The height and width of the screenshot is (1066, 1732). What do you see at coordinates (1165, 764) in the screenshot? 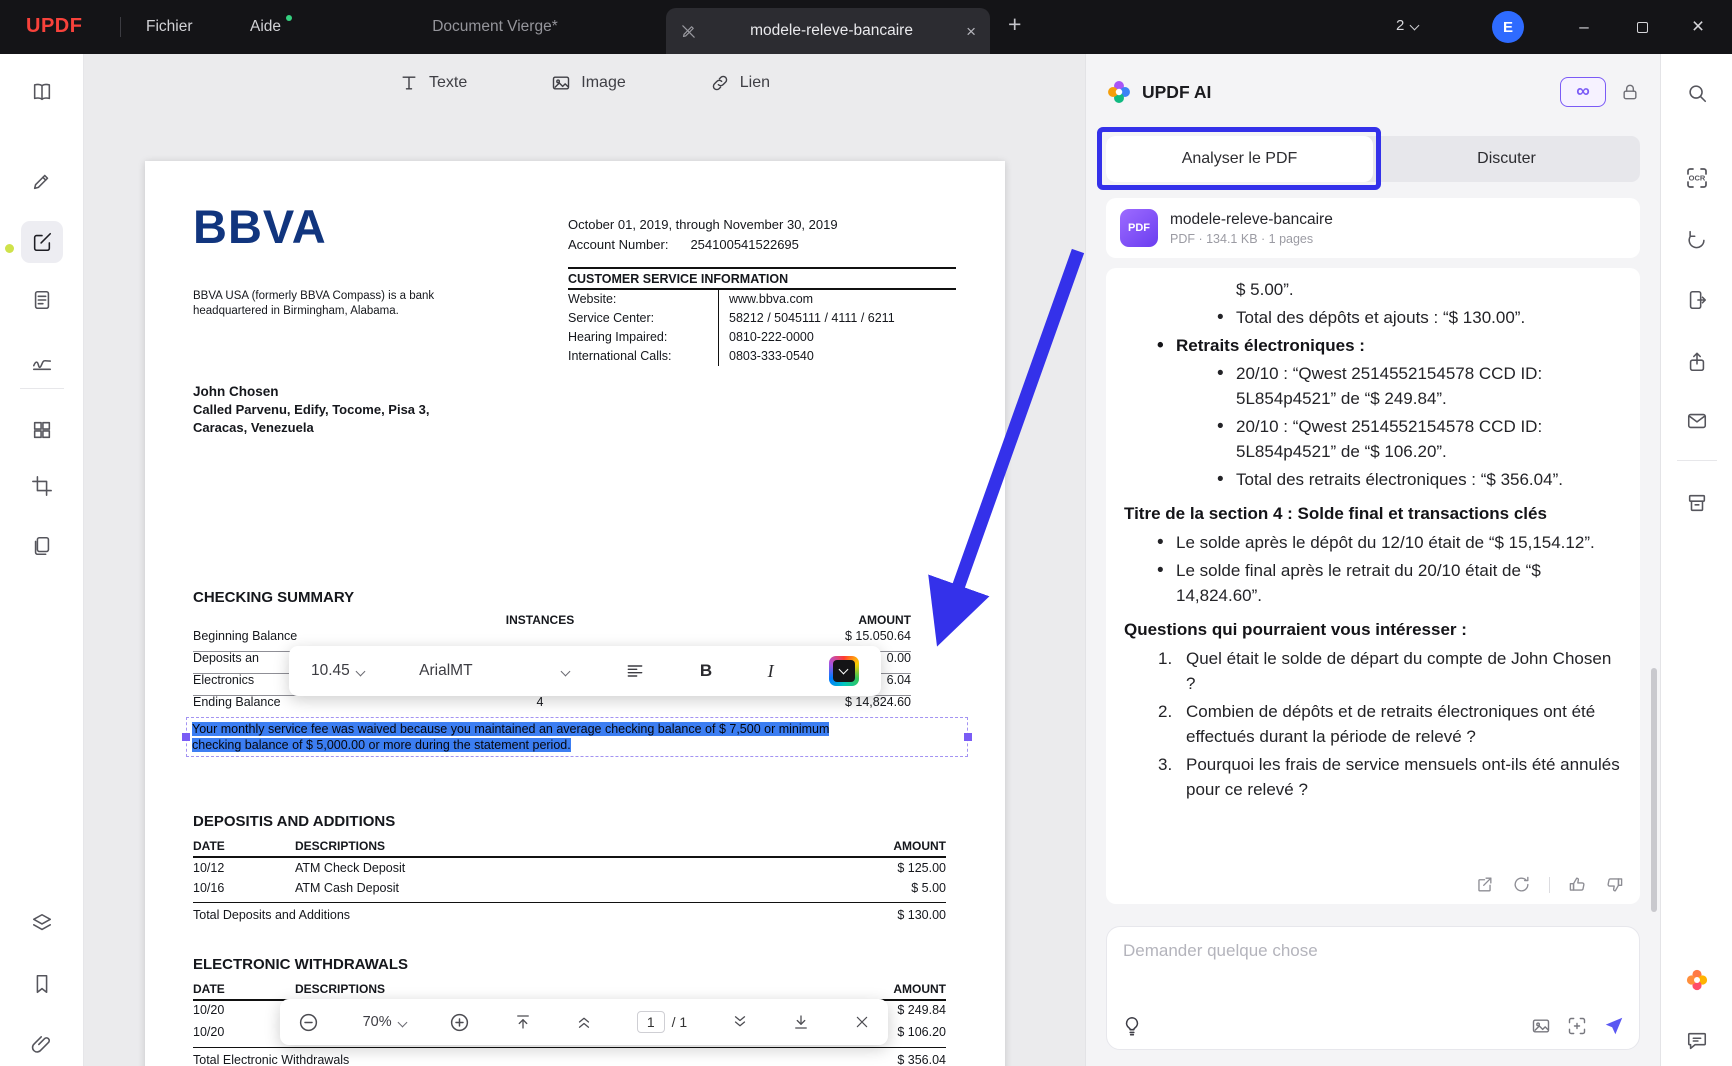
I see `list-number: 3.` at bounding box center [1165, 764].